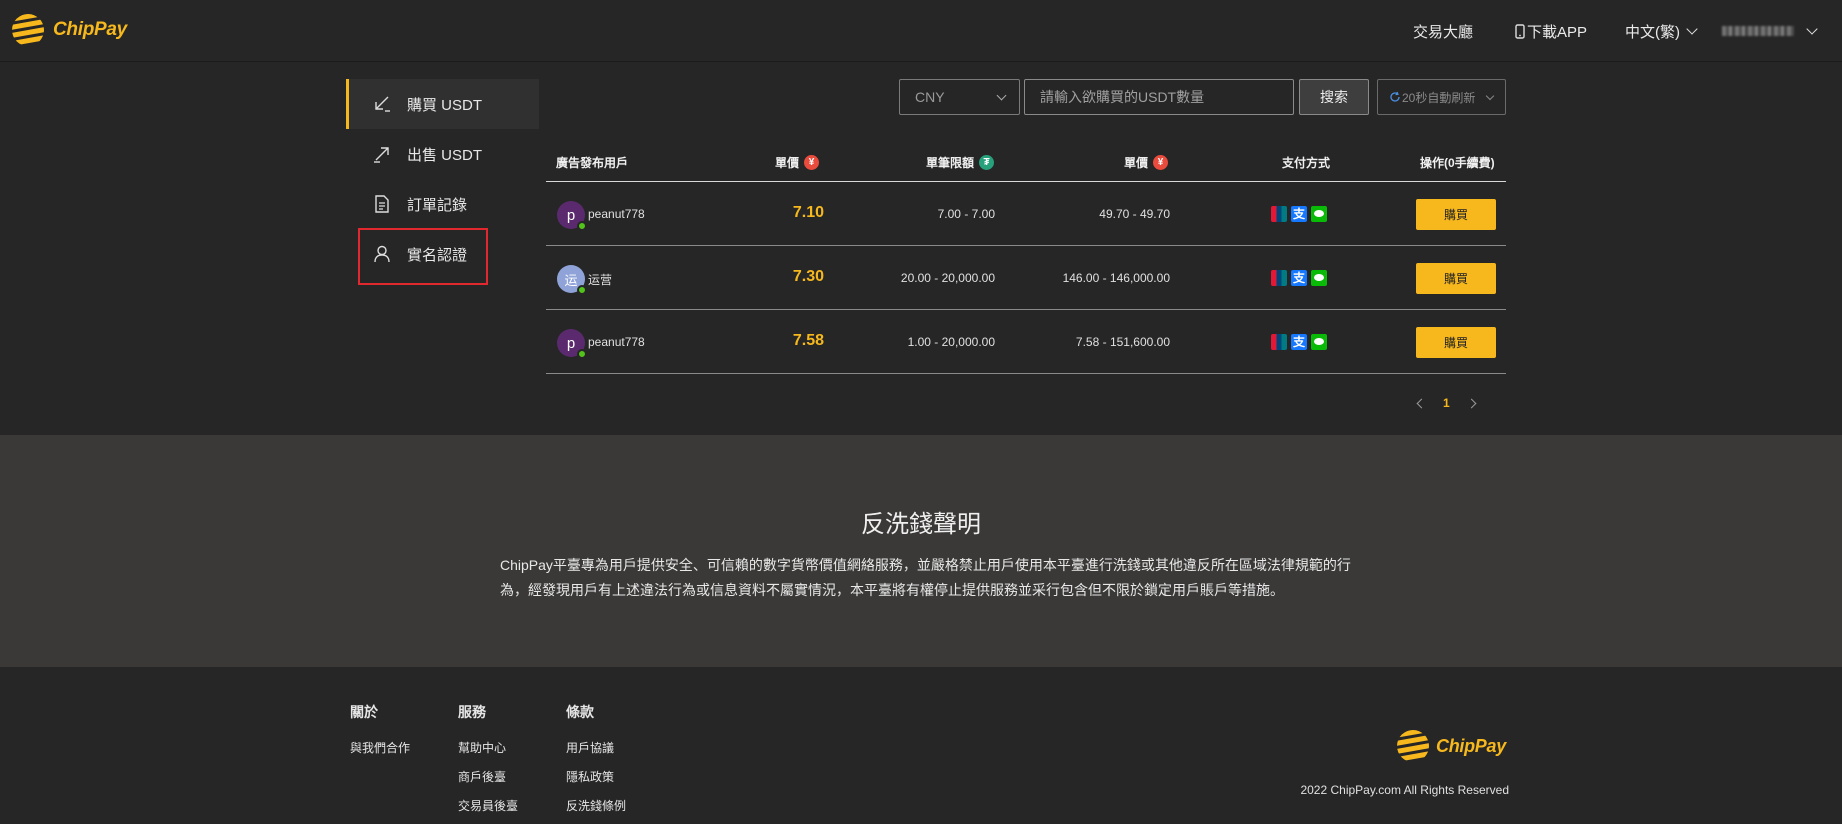  What do you see at coordinates (423, 256) in the screenshot?
I see `highlight-annotation-box` at bounding box center [423, 256].